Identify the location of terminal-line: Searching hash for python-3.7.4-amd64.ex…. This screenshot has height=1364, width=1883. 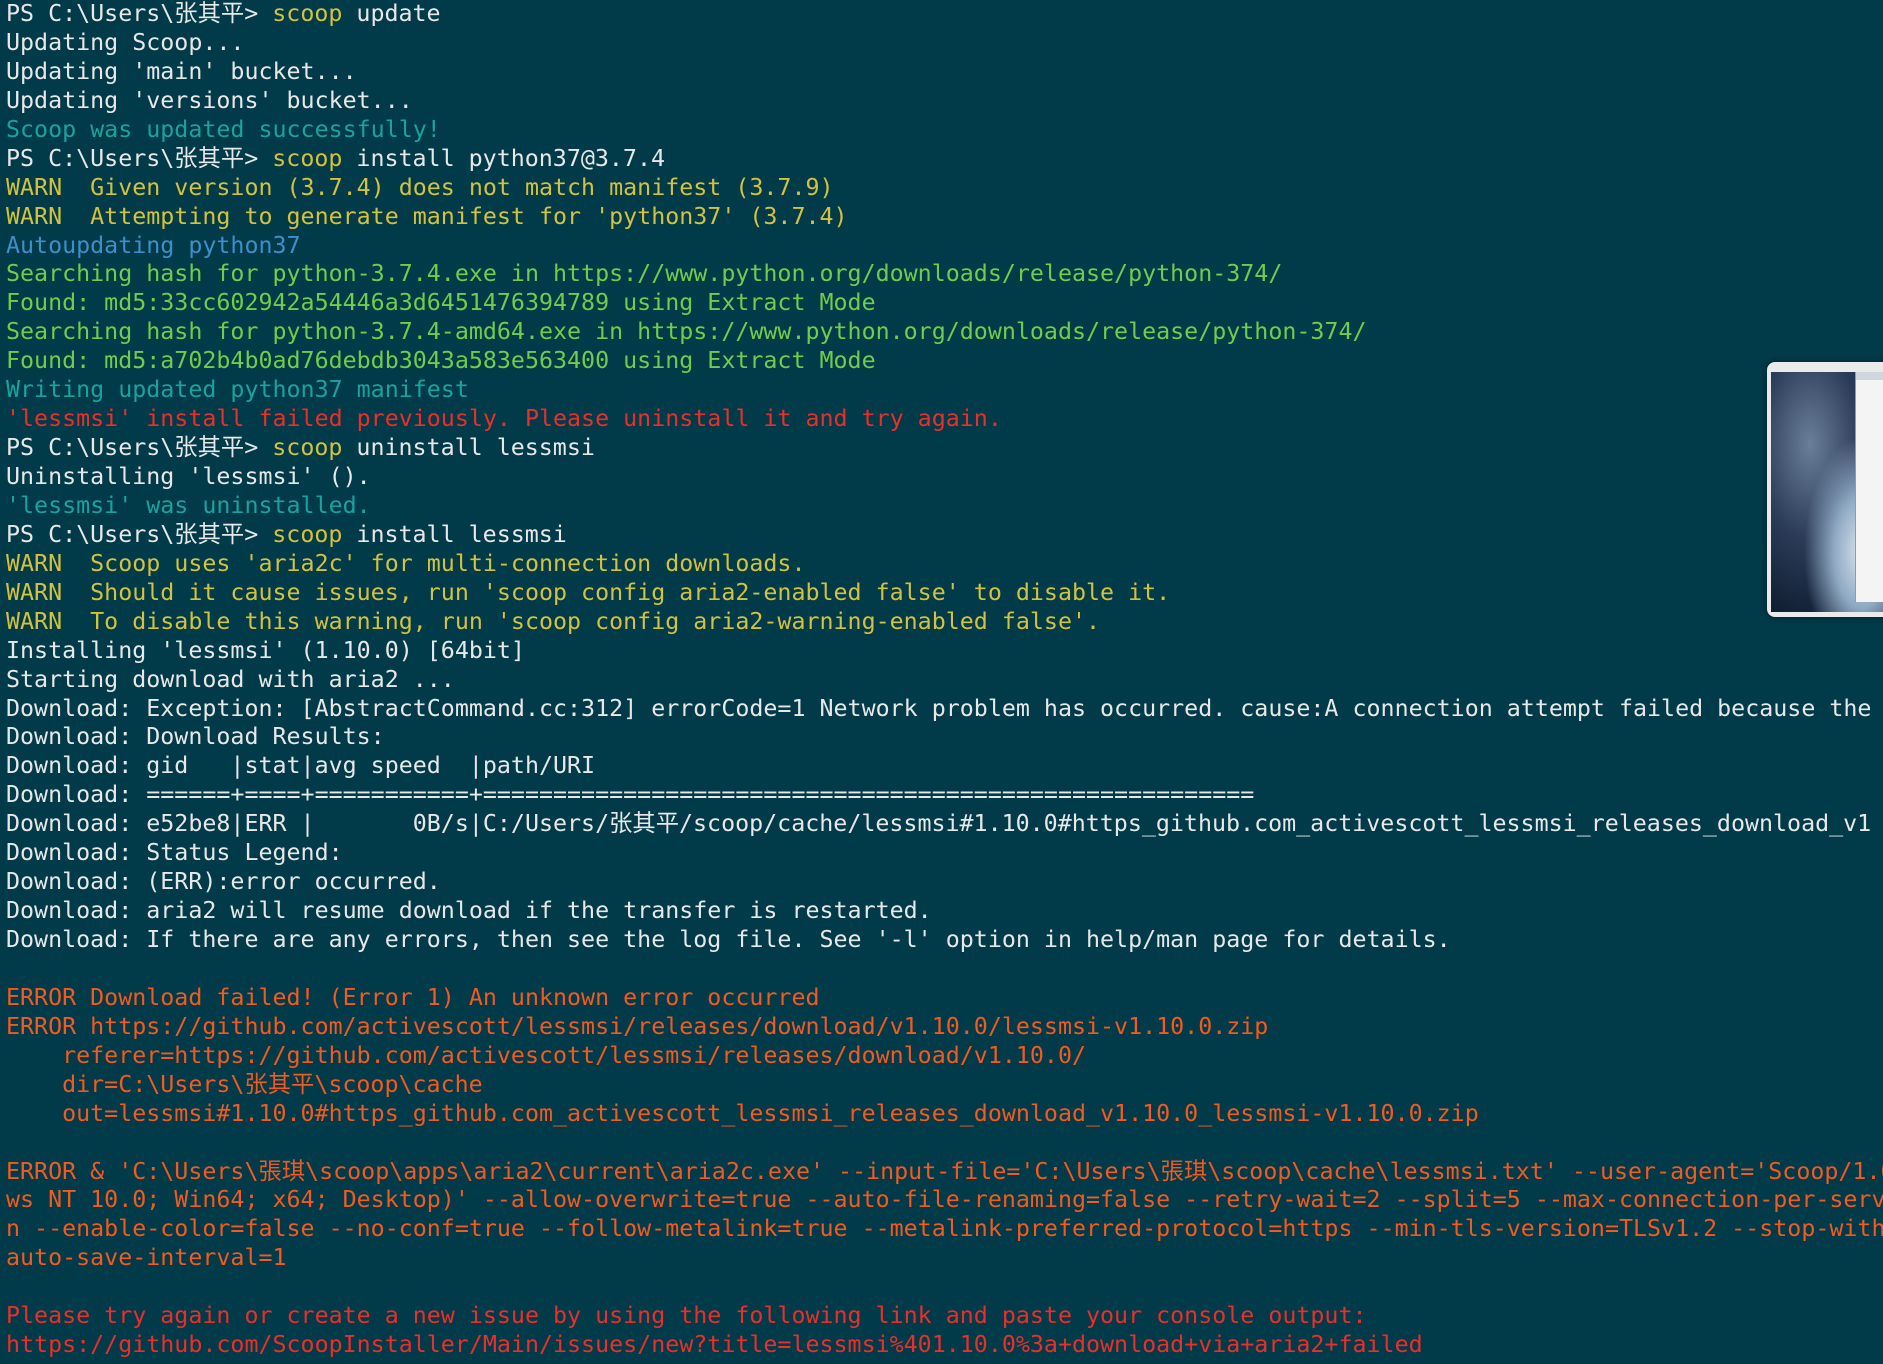
(944, 332).